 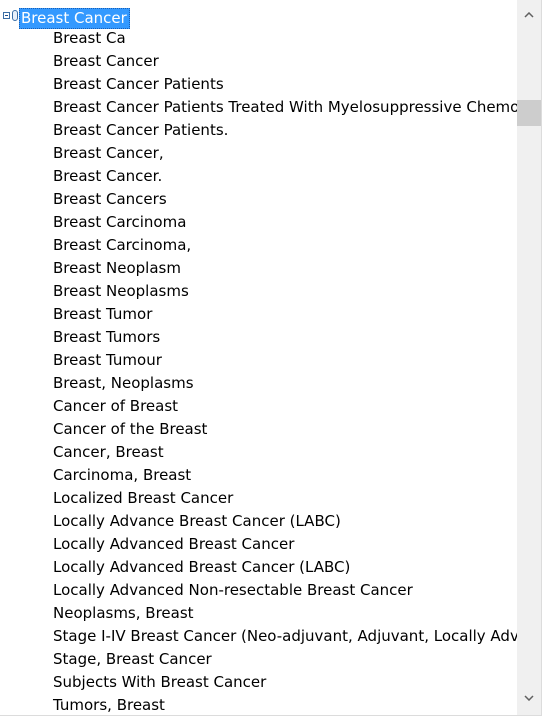 I want to click on tree-item: Breast, Neoplasms, so click(x=258, y=383).